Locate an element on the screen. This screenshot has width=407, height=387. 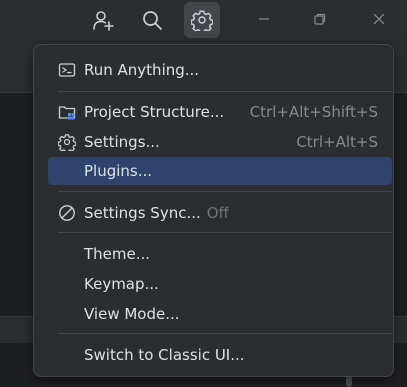
project-structure-icon is located at coordinates (67, 112).